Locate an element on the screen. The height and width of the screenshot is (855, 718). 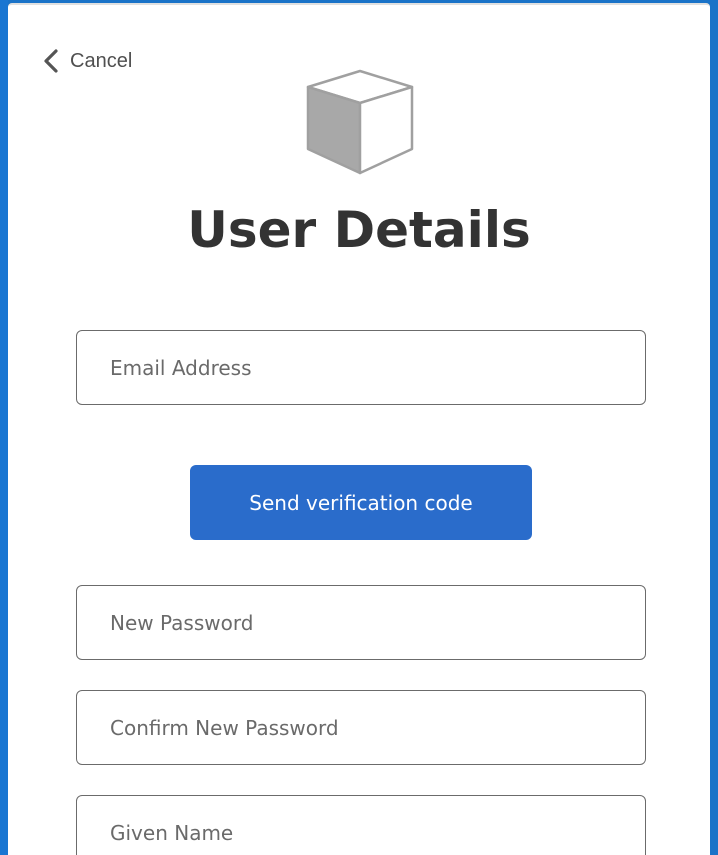
send-verification-code-button: Send verification code is located at coordinates (361, 502).